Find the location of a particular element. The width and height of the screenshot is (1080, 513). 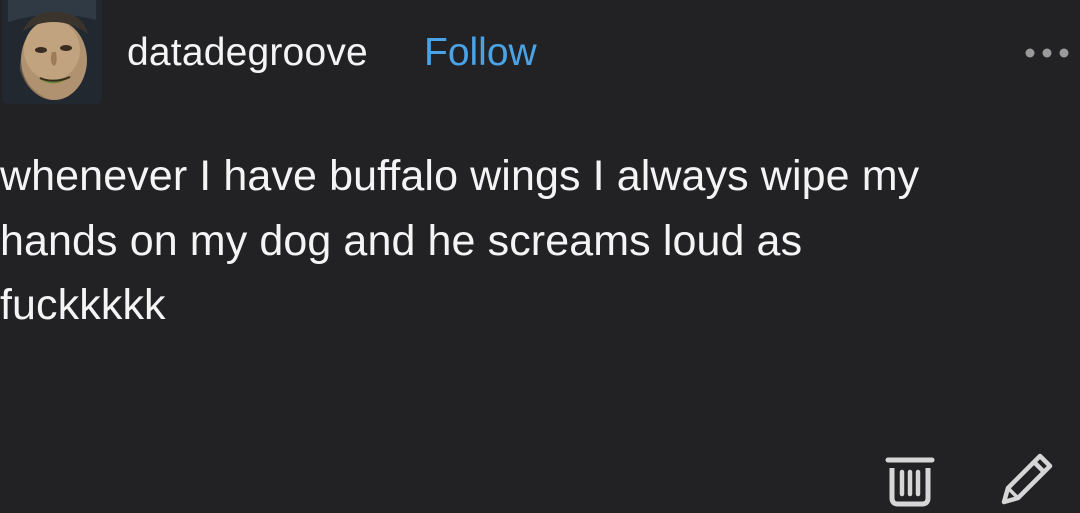

avatar-image is located at coordinates (52, 52).